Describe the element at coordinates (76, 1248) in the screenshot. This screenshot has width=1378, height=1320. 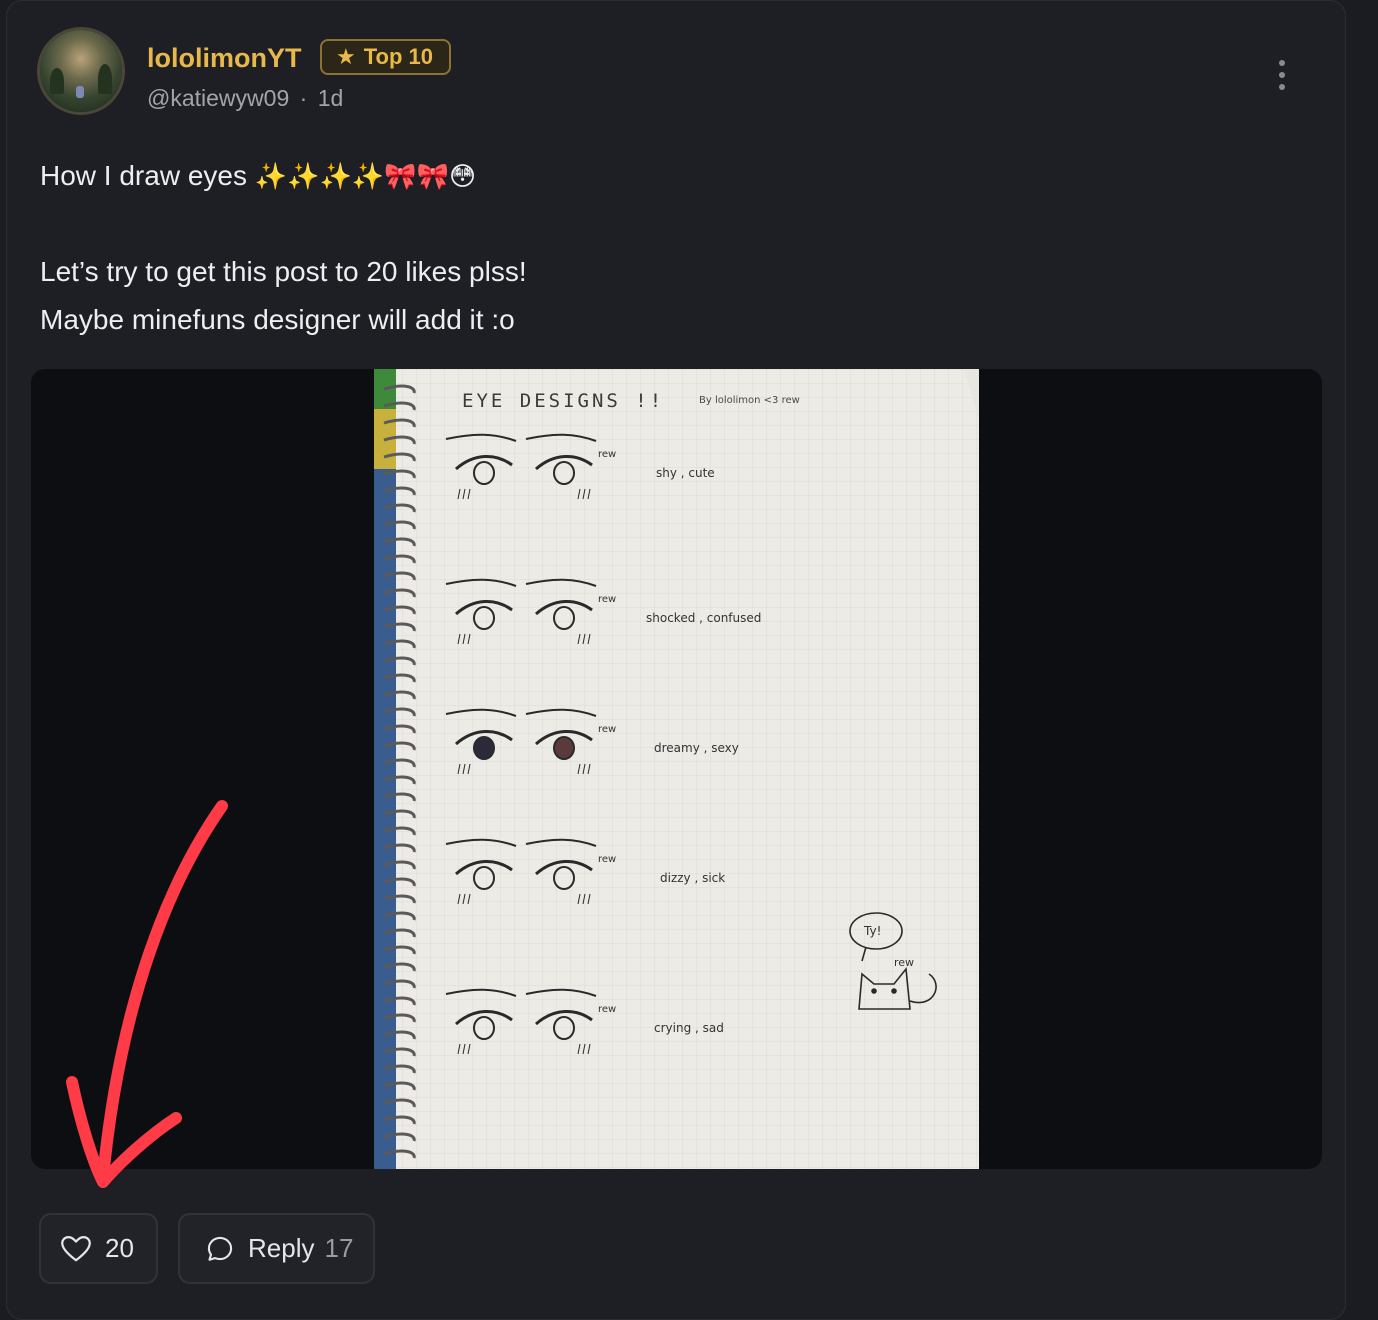
I see `heart-icon` at that location.